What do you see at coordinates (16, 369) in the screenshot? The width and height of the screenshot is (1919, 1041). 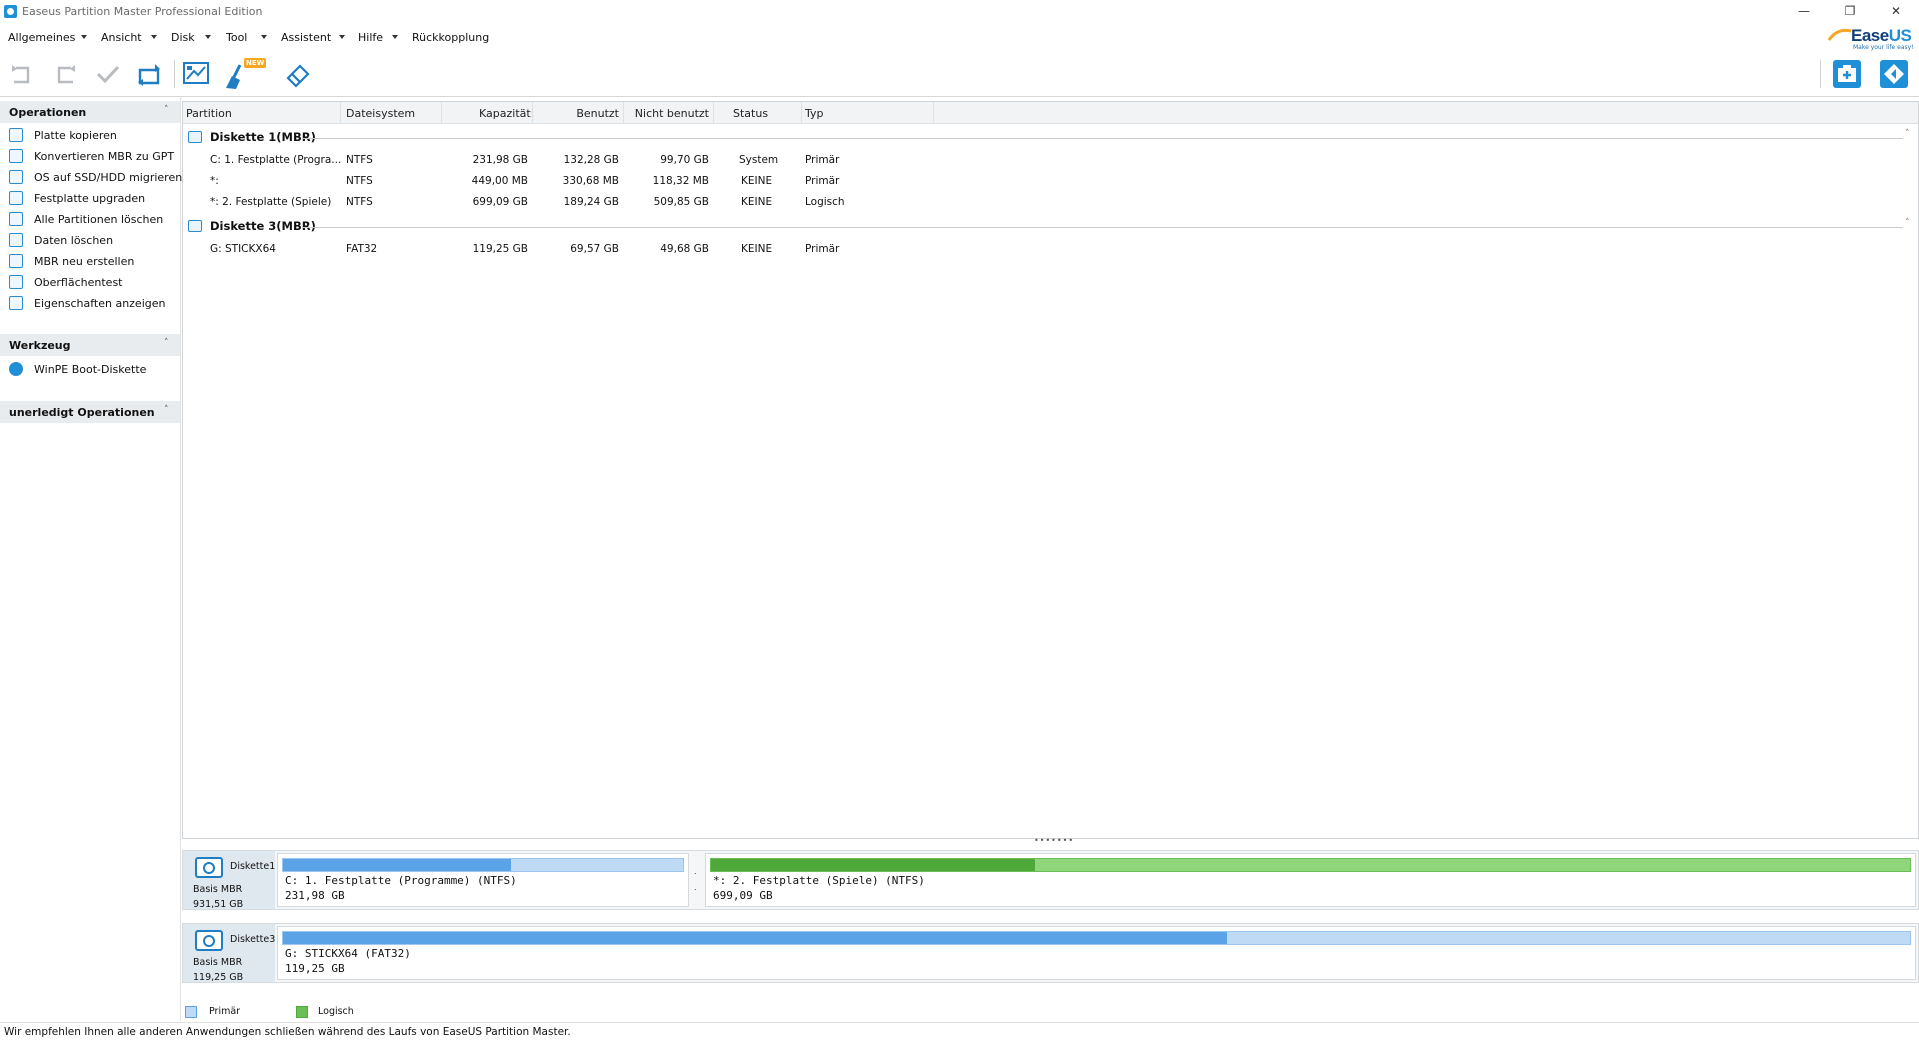 I see `cd-icon` at bounding box center [16, 369].